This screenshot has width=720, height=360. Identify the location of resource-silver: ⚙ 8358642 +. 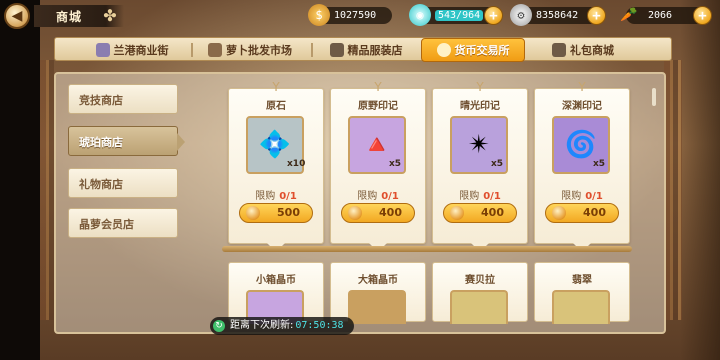
(558, 15).